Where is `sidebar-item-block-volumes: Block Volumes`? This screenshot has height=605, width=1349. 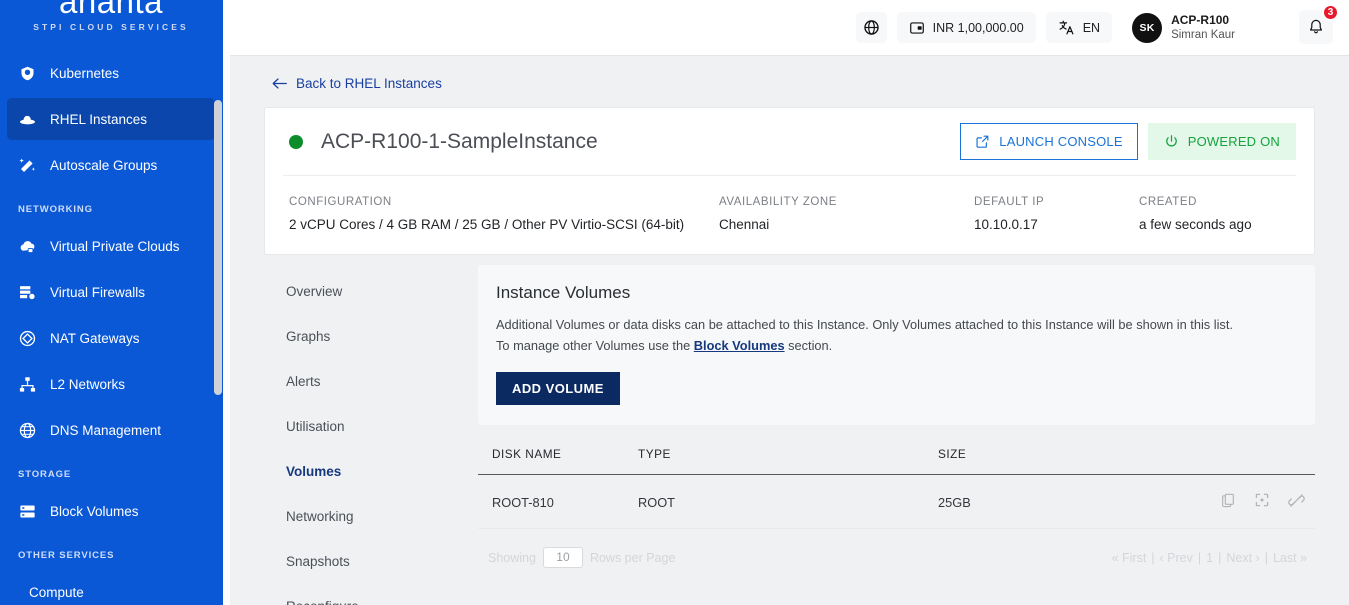 sidebar-item-block-volumes: Block Volumes is located at coordinates (111, 511).